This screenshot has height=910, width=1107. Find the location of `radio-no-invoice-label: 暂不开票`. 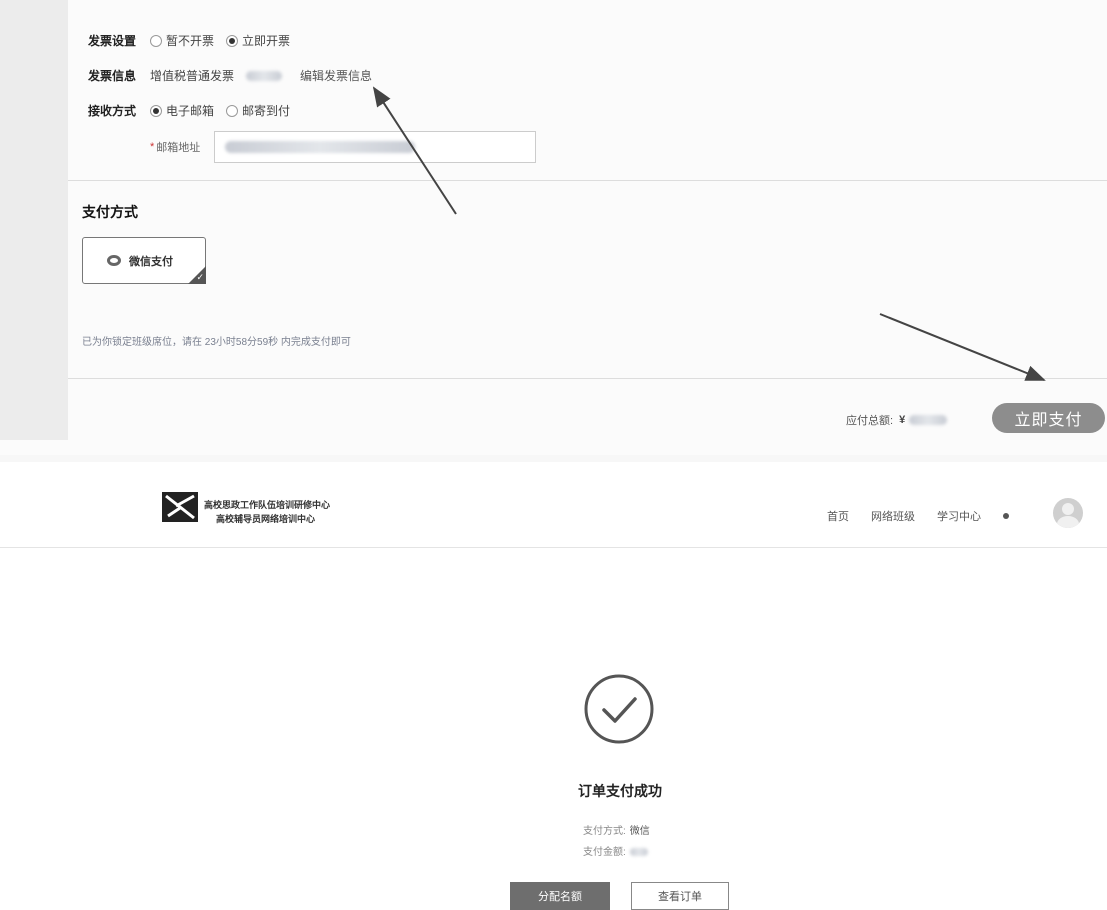

radio-no-invoice-label: 暂不开票 is located at coordinates (190, 41).